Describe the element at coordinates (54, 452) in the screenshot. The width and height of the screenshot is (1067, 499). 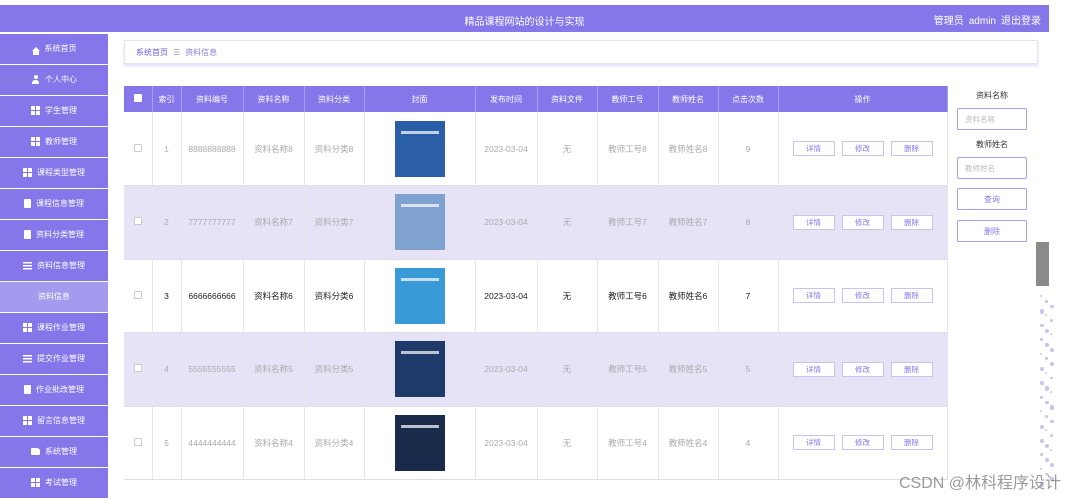
I see `sidebar-item-system: 系统管理` at that location.